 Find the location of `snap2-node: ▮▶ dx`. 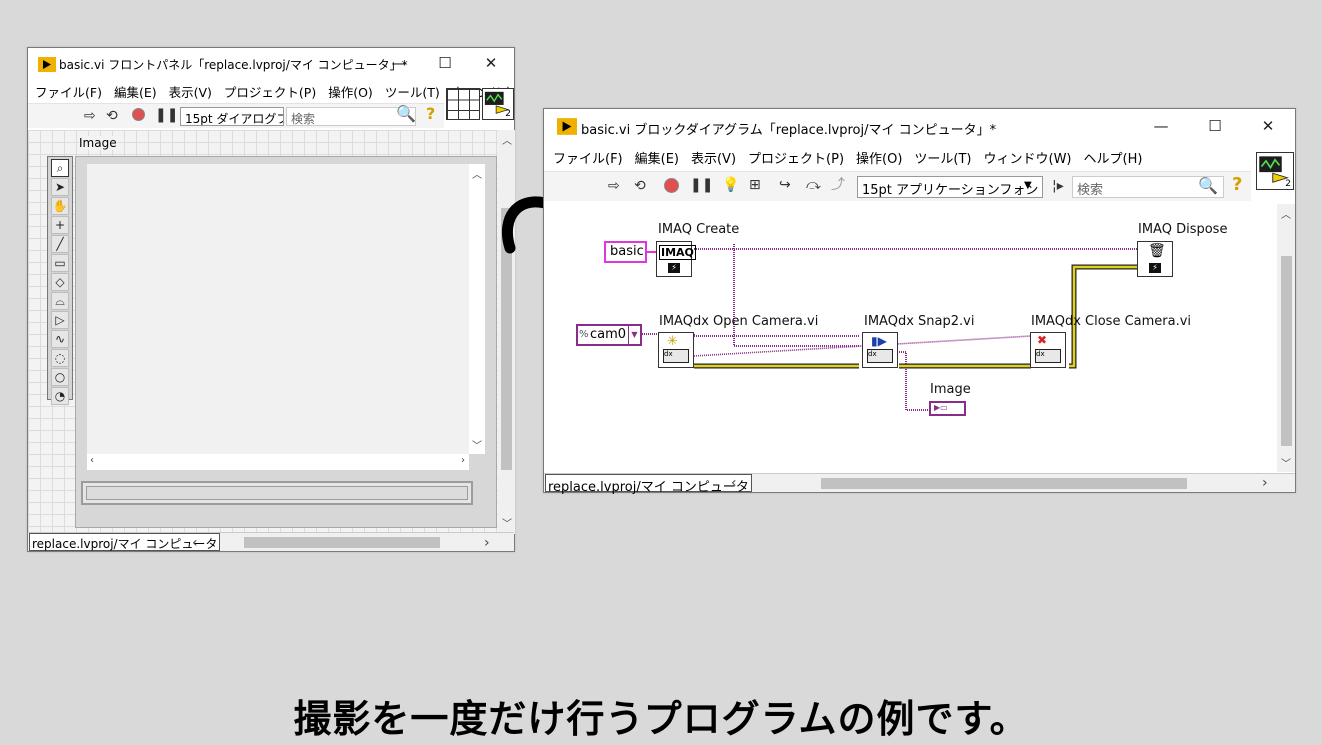

snap2-node: ▮▶ dx is located at coordinates (880, 350).